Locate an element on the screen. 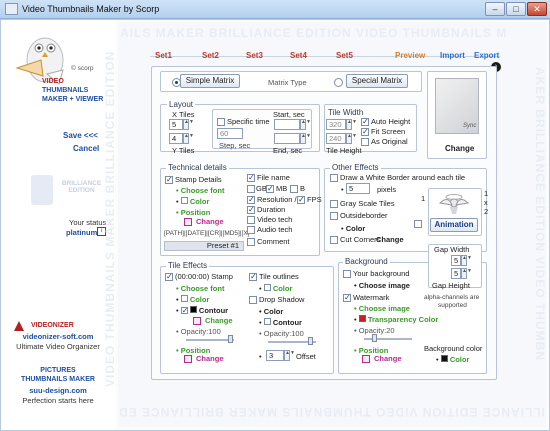 The height and width of the screenshot is (431, 550). step-set1: Set1 is located at coordinates (163, 55).